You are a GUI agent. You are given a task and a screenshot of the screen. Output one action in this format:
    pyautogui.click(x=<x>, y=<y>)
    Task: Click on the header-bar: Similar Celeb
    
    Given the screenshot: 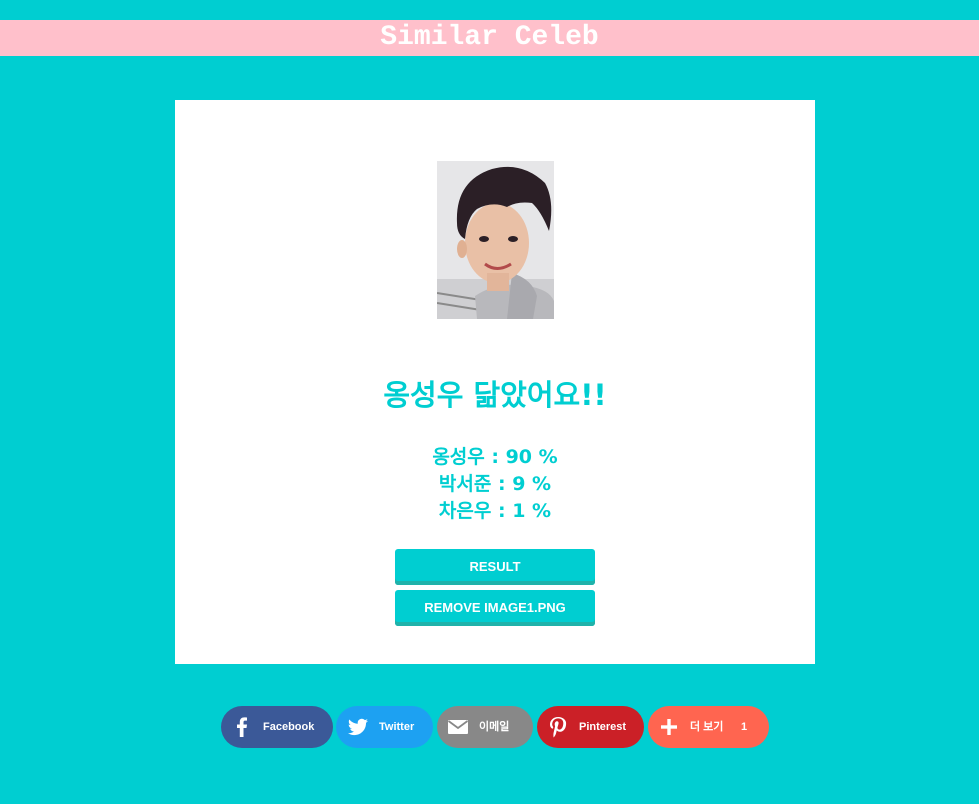 What is the action you would take?
    pyautogui.click(x=489, y=38)
    